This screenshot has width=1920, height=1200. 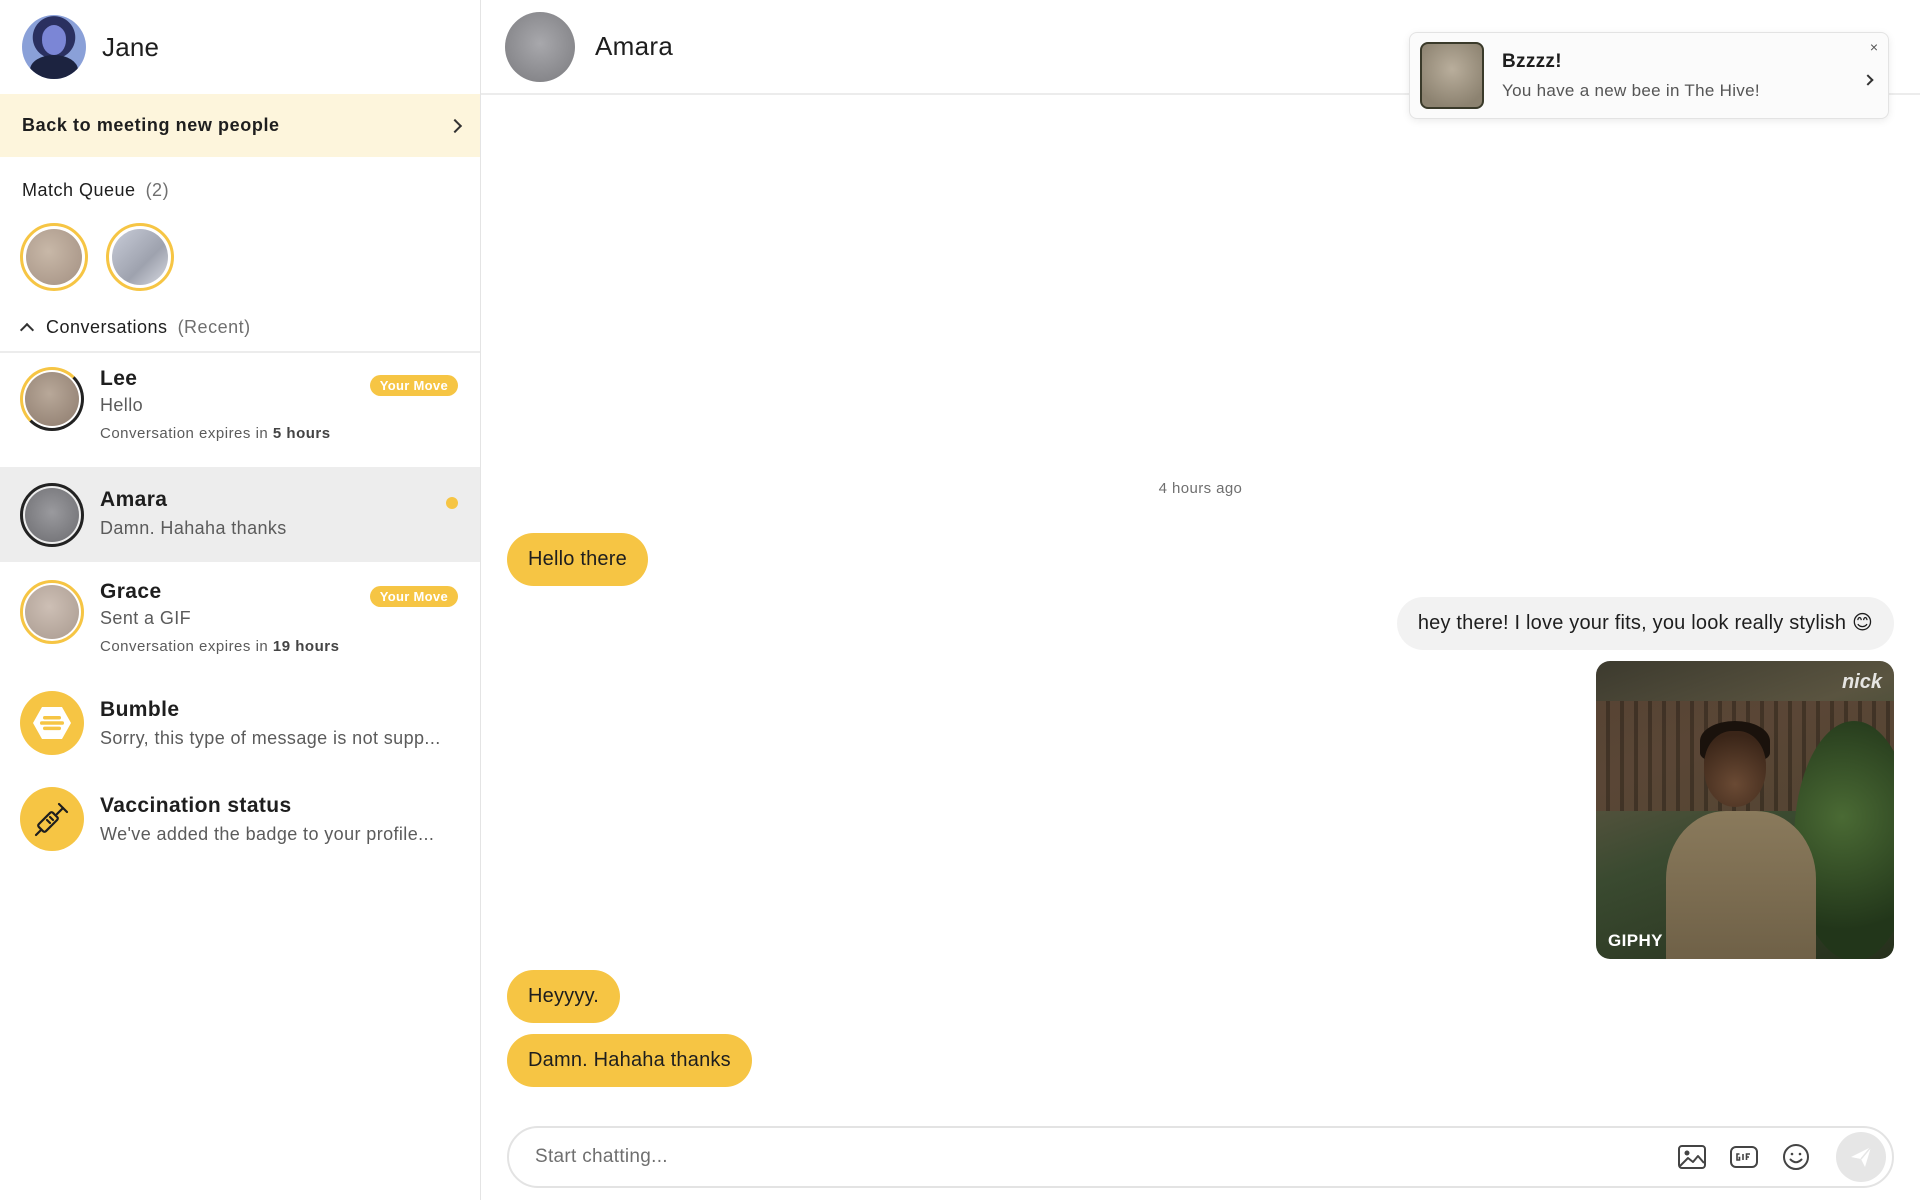 I want to click on contact-name: Amara, so click(x=634, y=46).